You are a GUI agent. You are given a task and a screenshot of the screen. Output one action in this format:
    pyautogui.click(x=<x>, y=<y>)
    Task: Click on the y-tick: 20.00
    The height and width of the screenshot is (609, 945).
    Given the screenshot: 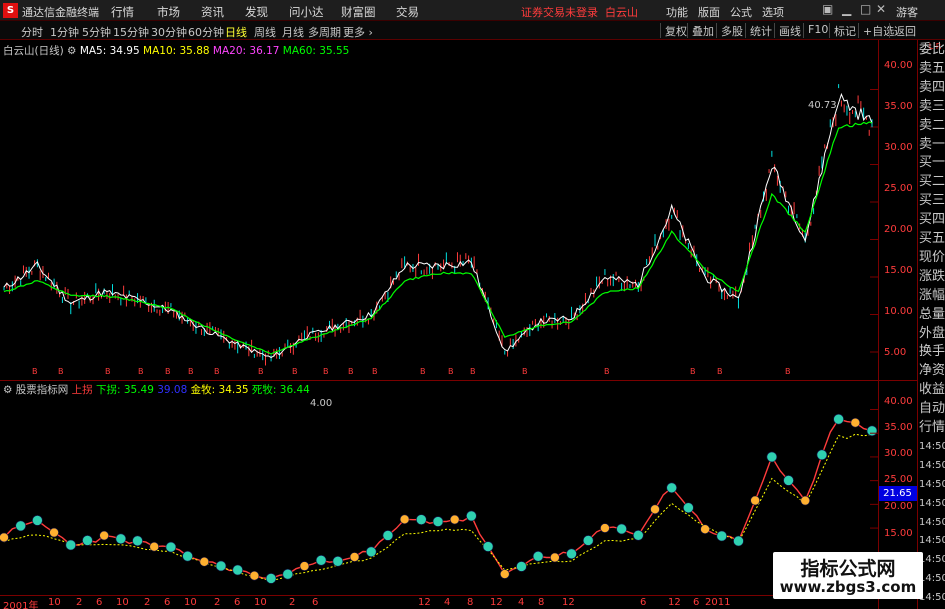 What is the action you would take?
    pyautogui.click(x=898, y=506)
    